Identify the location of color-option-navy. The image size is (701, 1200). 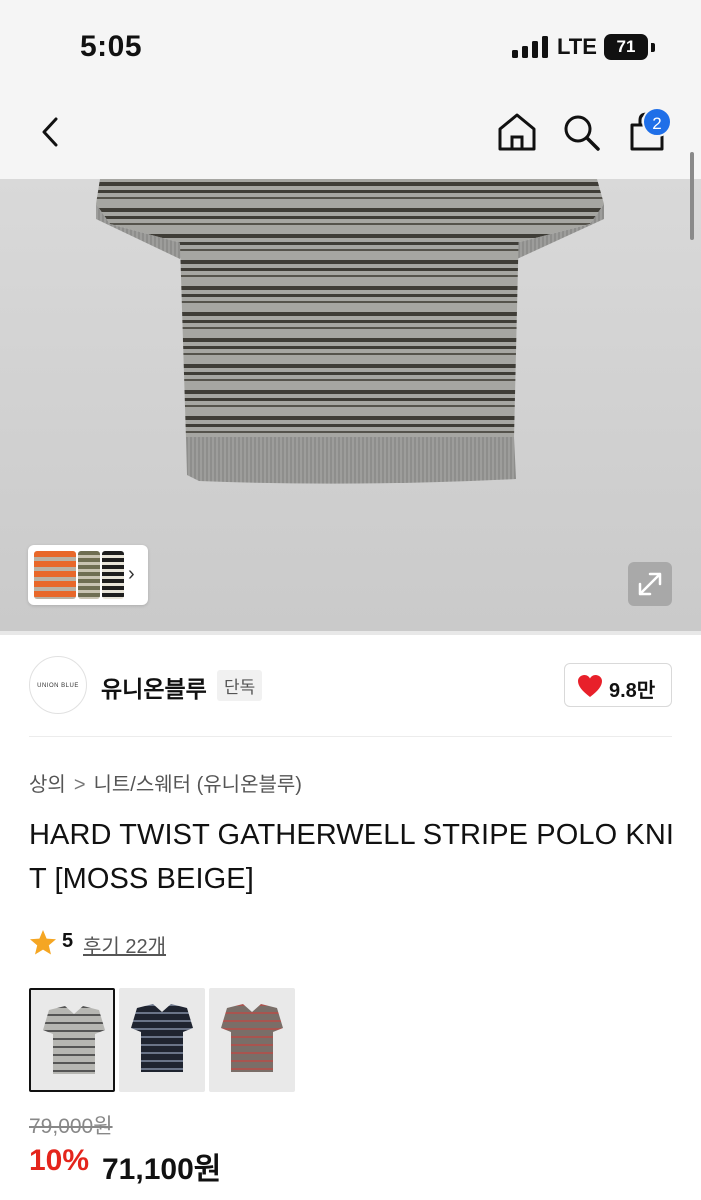
(162, 1040).